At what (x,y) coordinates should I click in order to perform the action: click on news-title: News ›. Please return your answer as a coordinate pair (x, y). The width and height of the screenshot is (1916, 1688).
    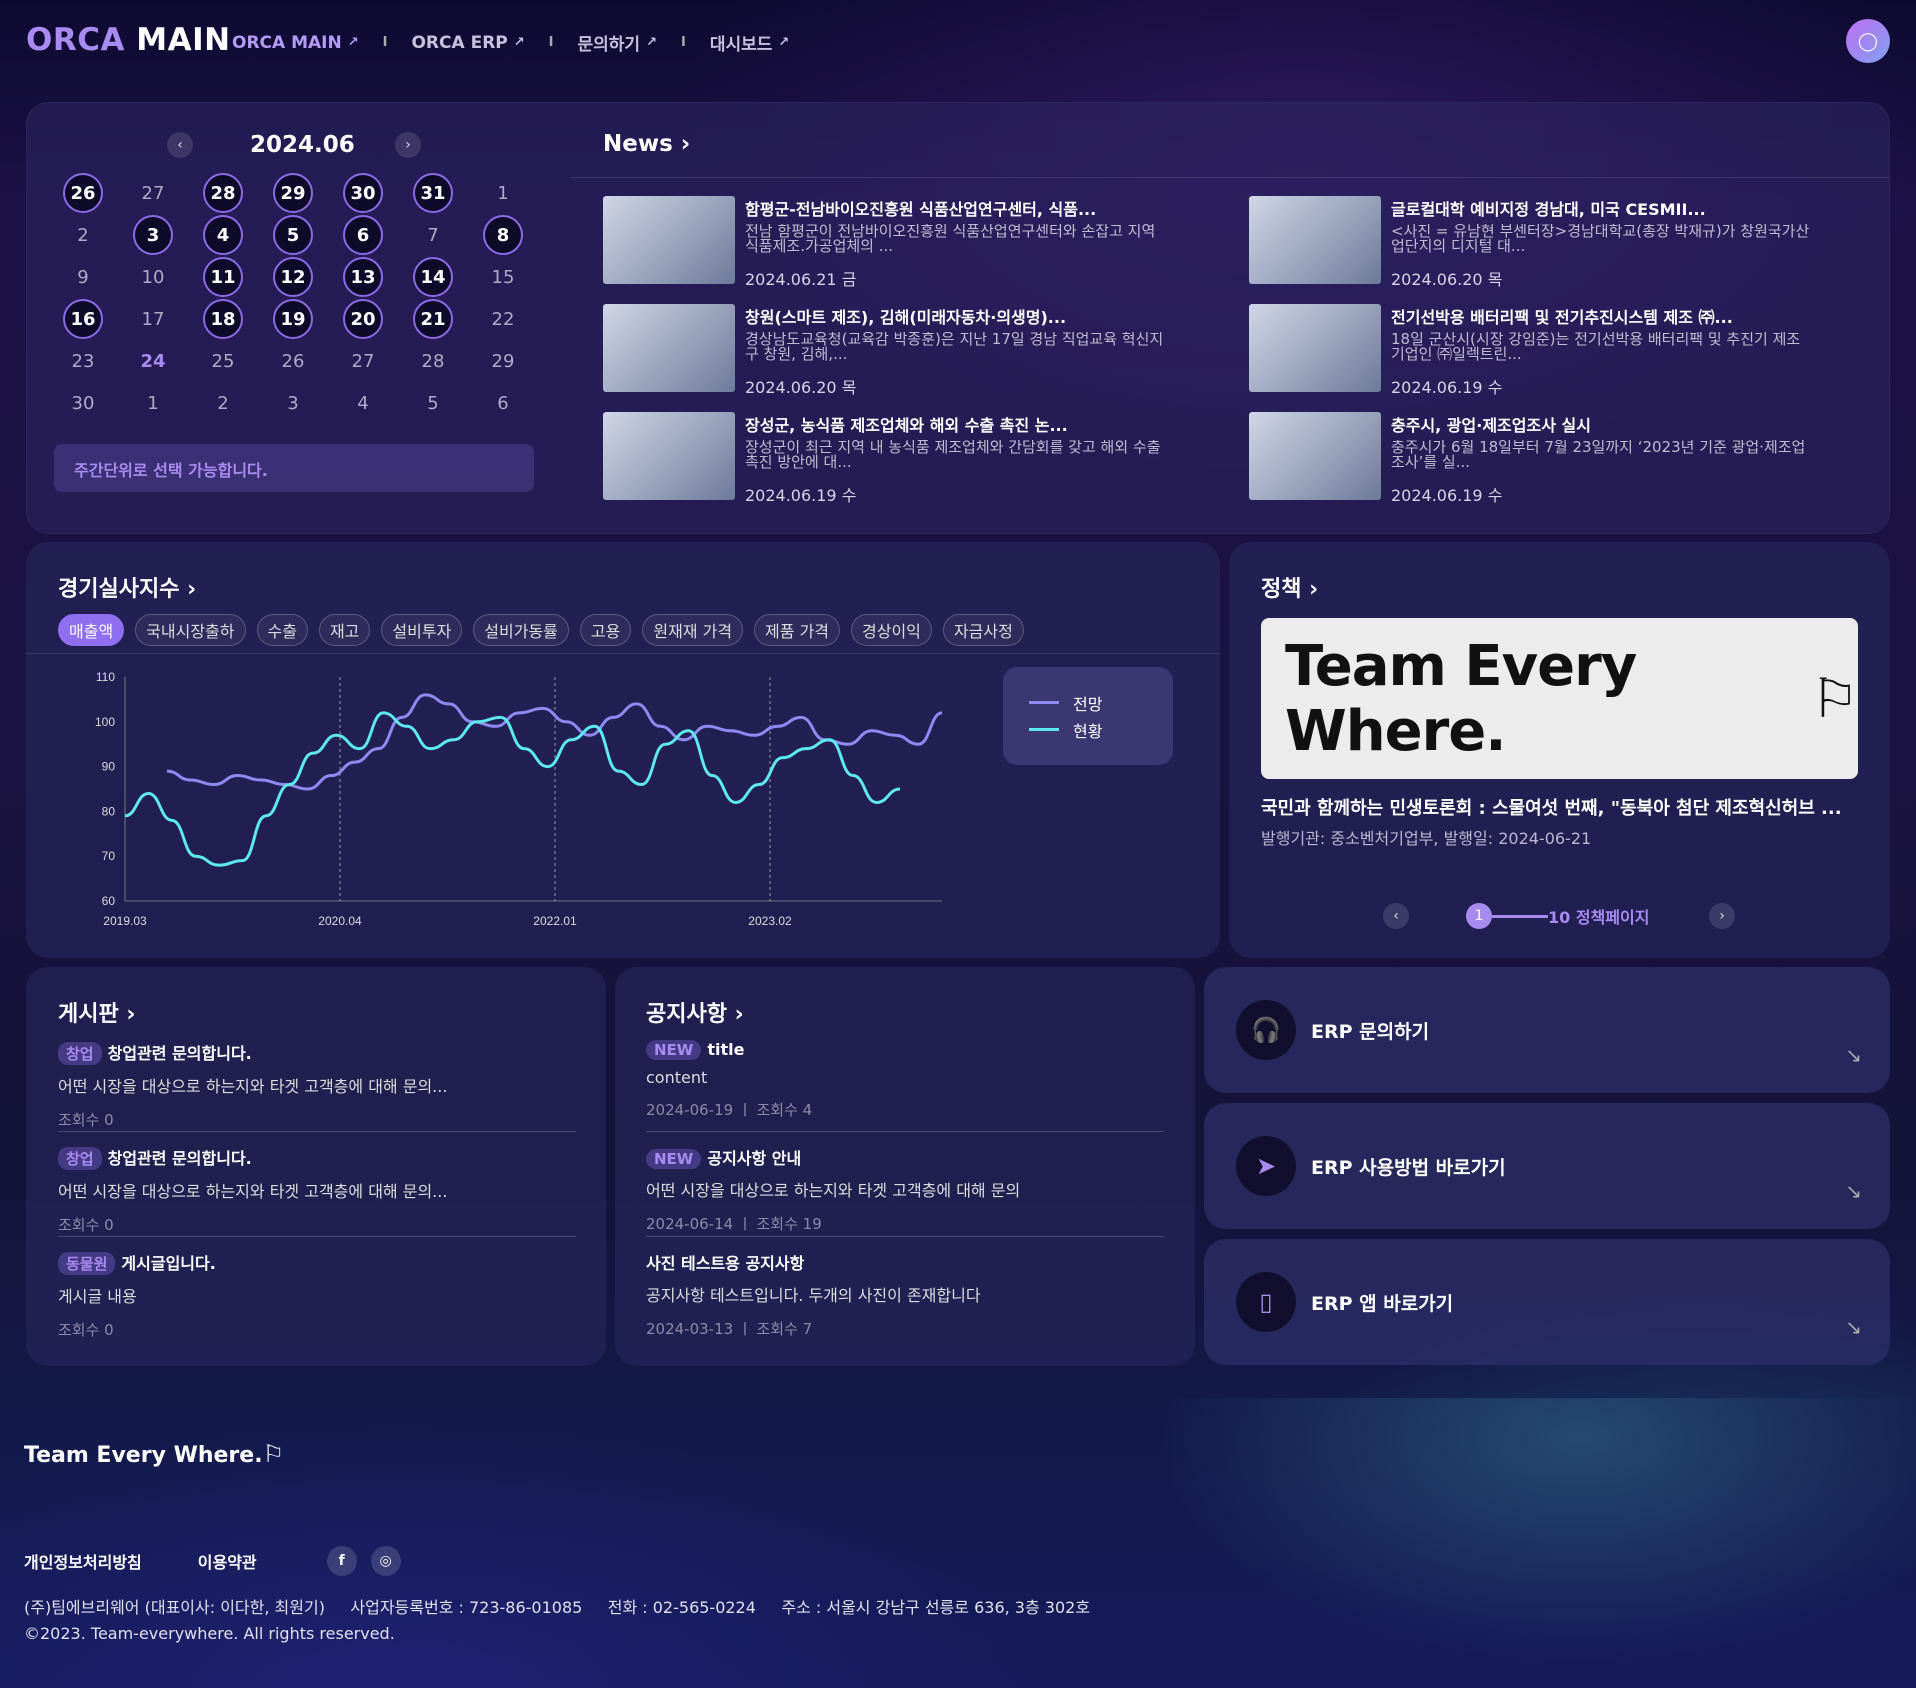
    Looking at the image, I should click on (646, 144).